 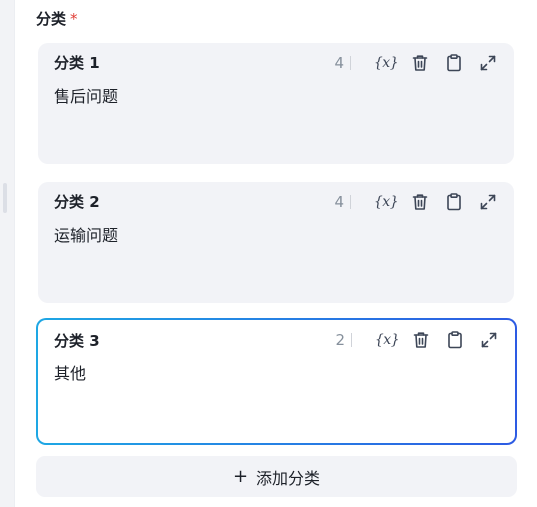 What do you see at coordinates (288, 478) in the screenshot?
I see `add-category-label: 添加分类` at bounding box center [288, 478].